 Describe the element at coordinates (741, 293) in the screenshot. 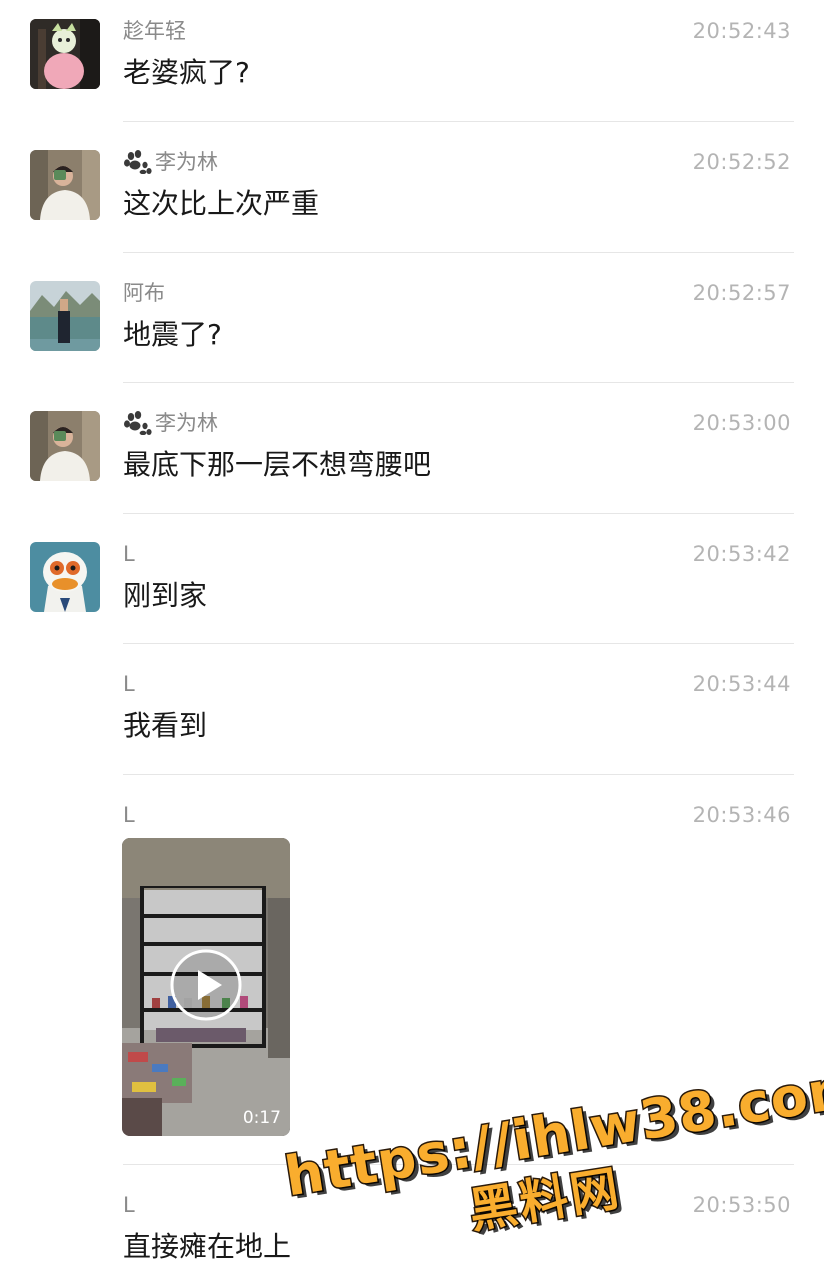

I see `timestamp: 20:52:57` at that location.